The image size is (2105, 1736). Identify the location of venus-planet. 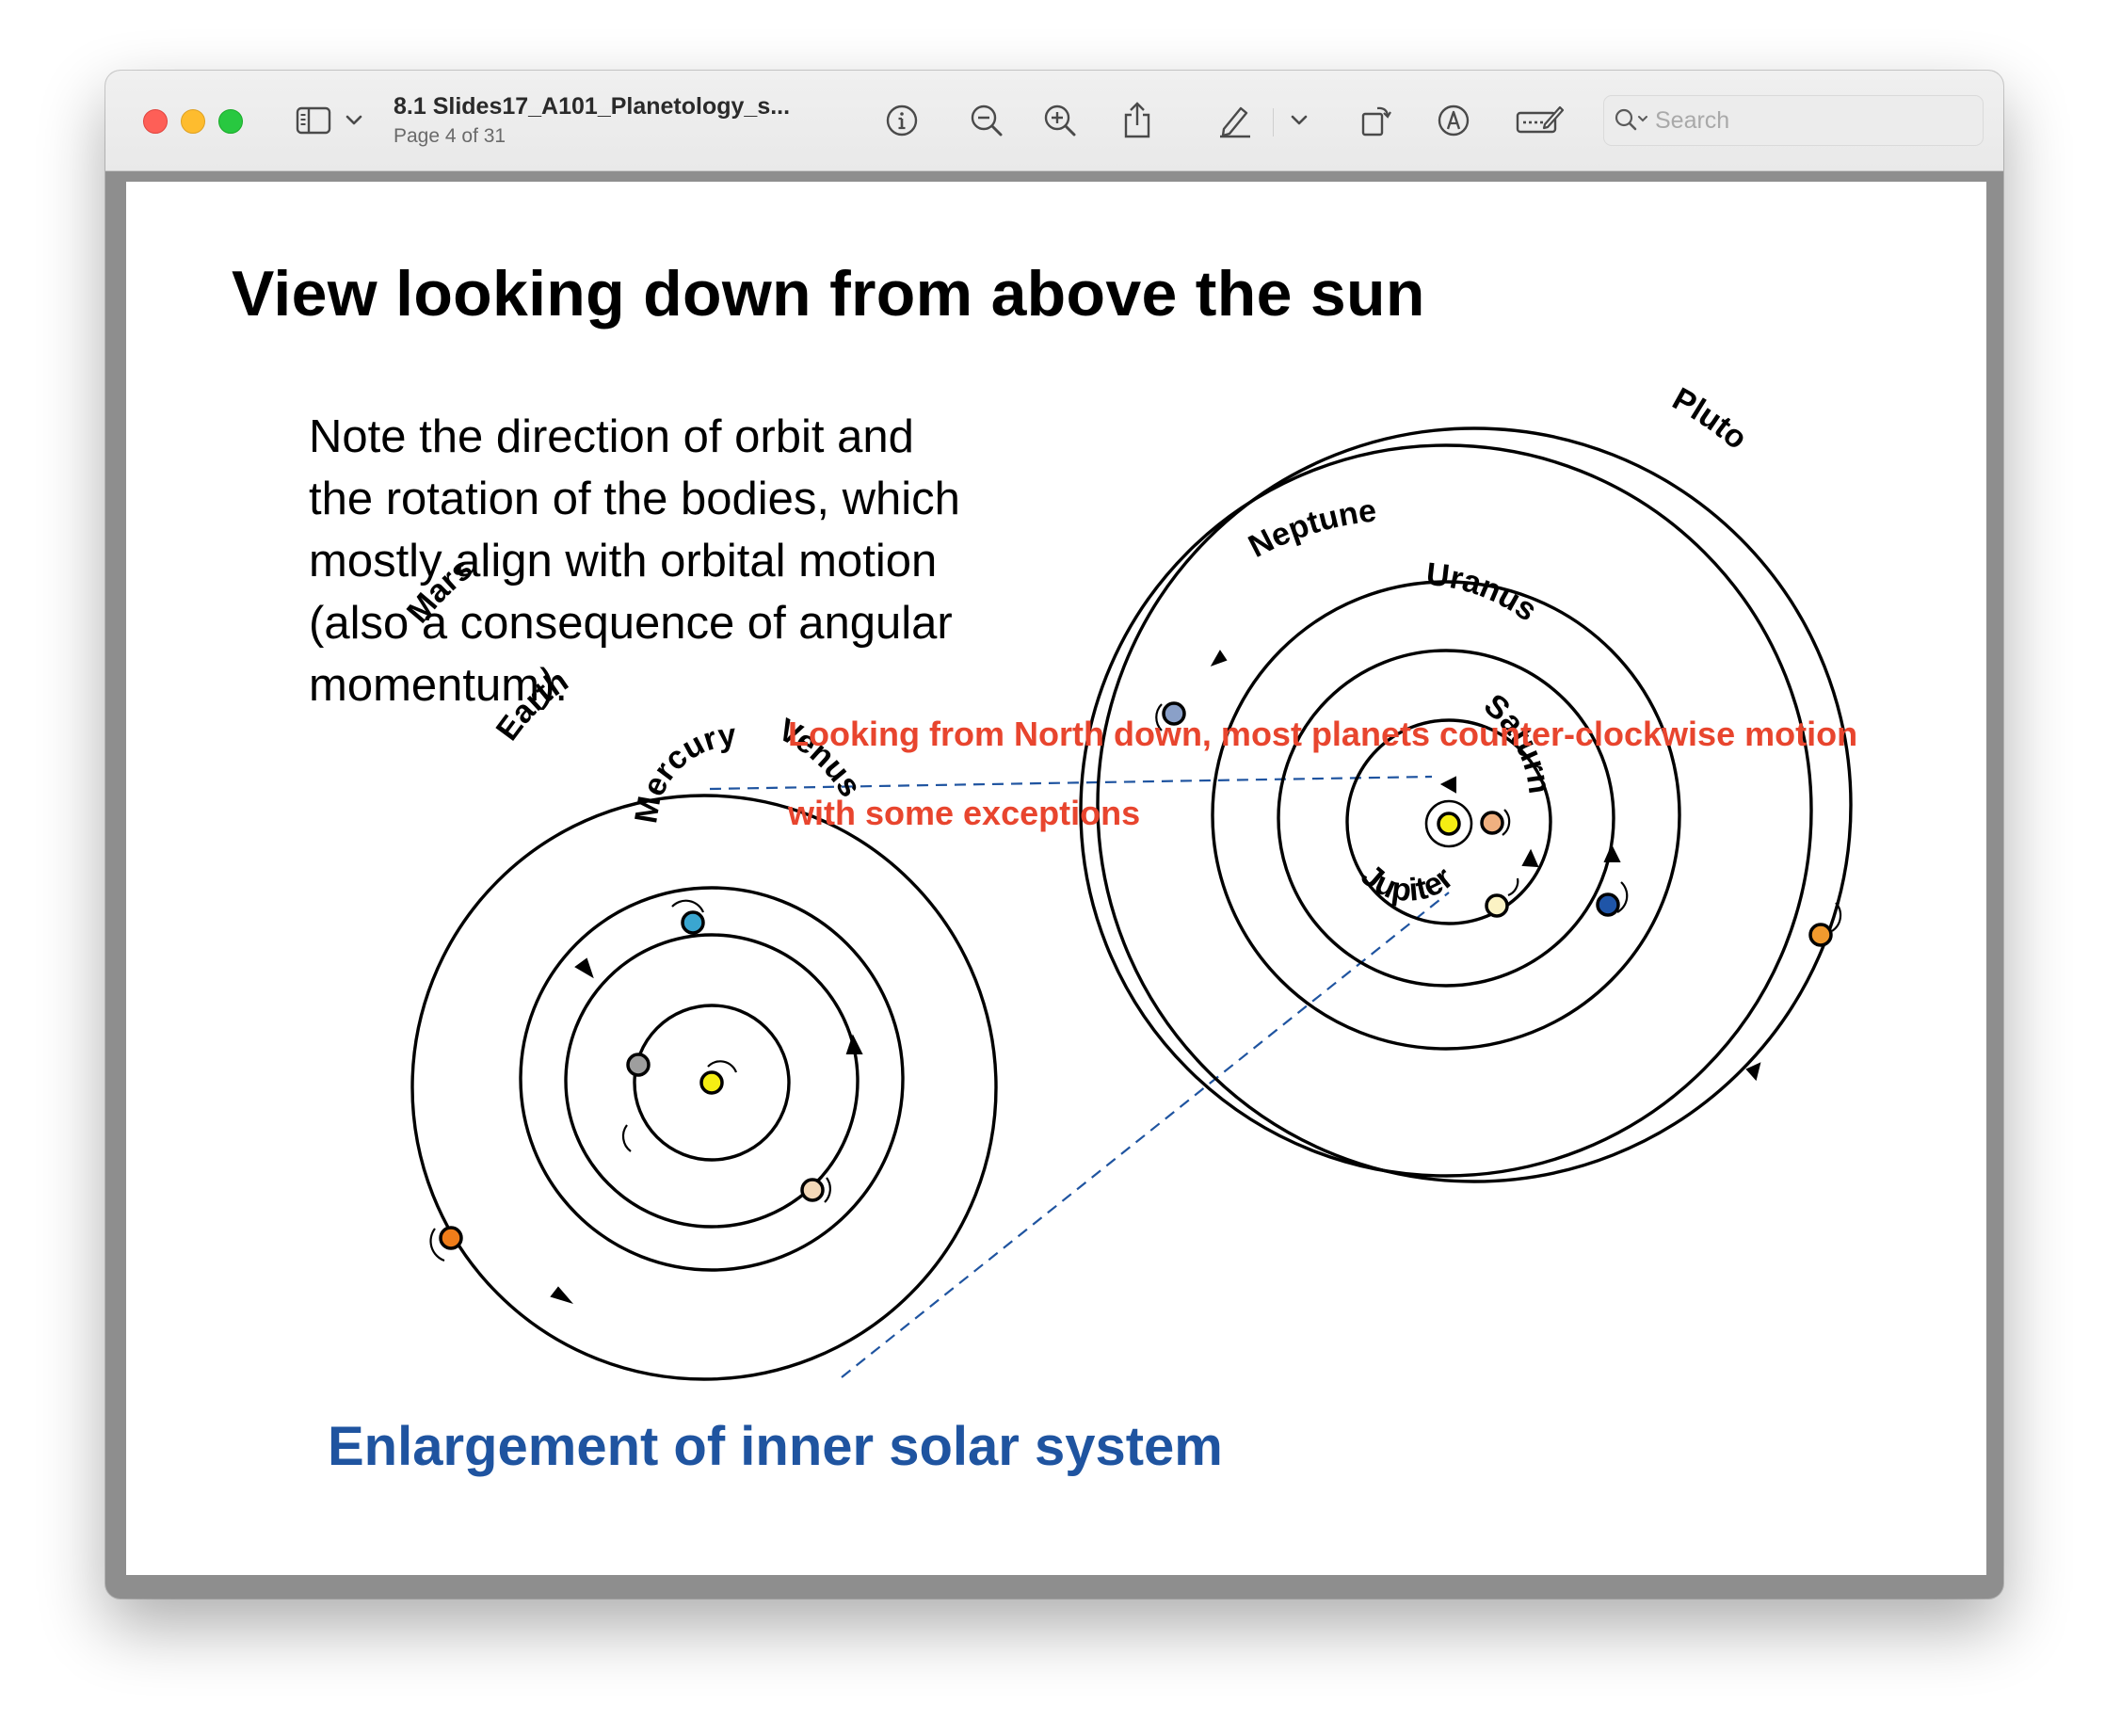
(812, 1190).